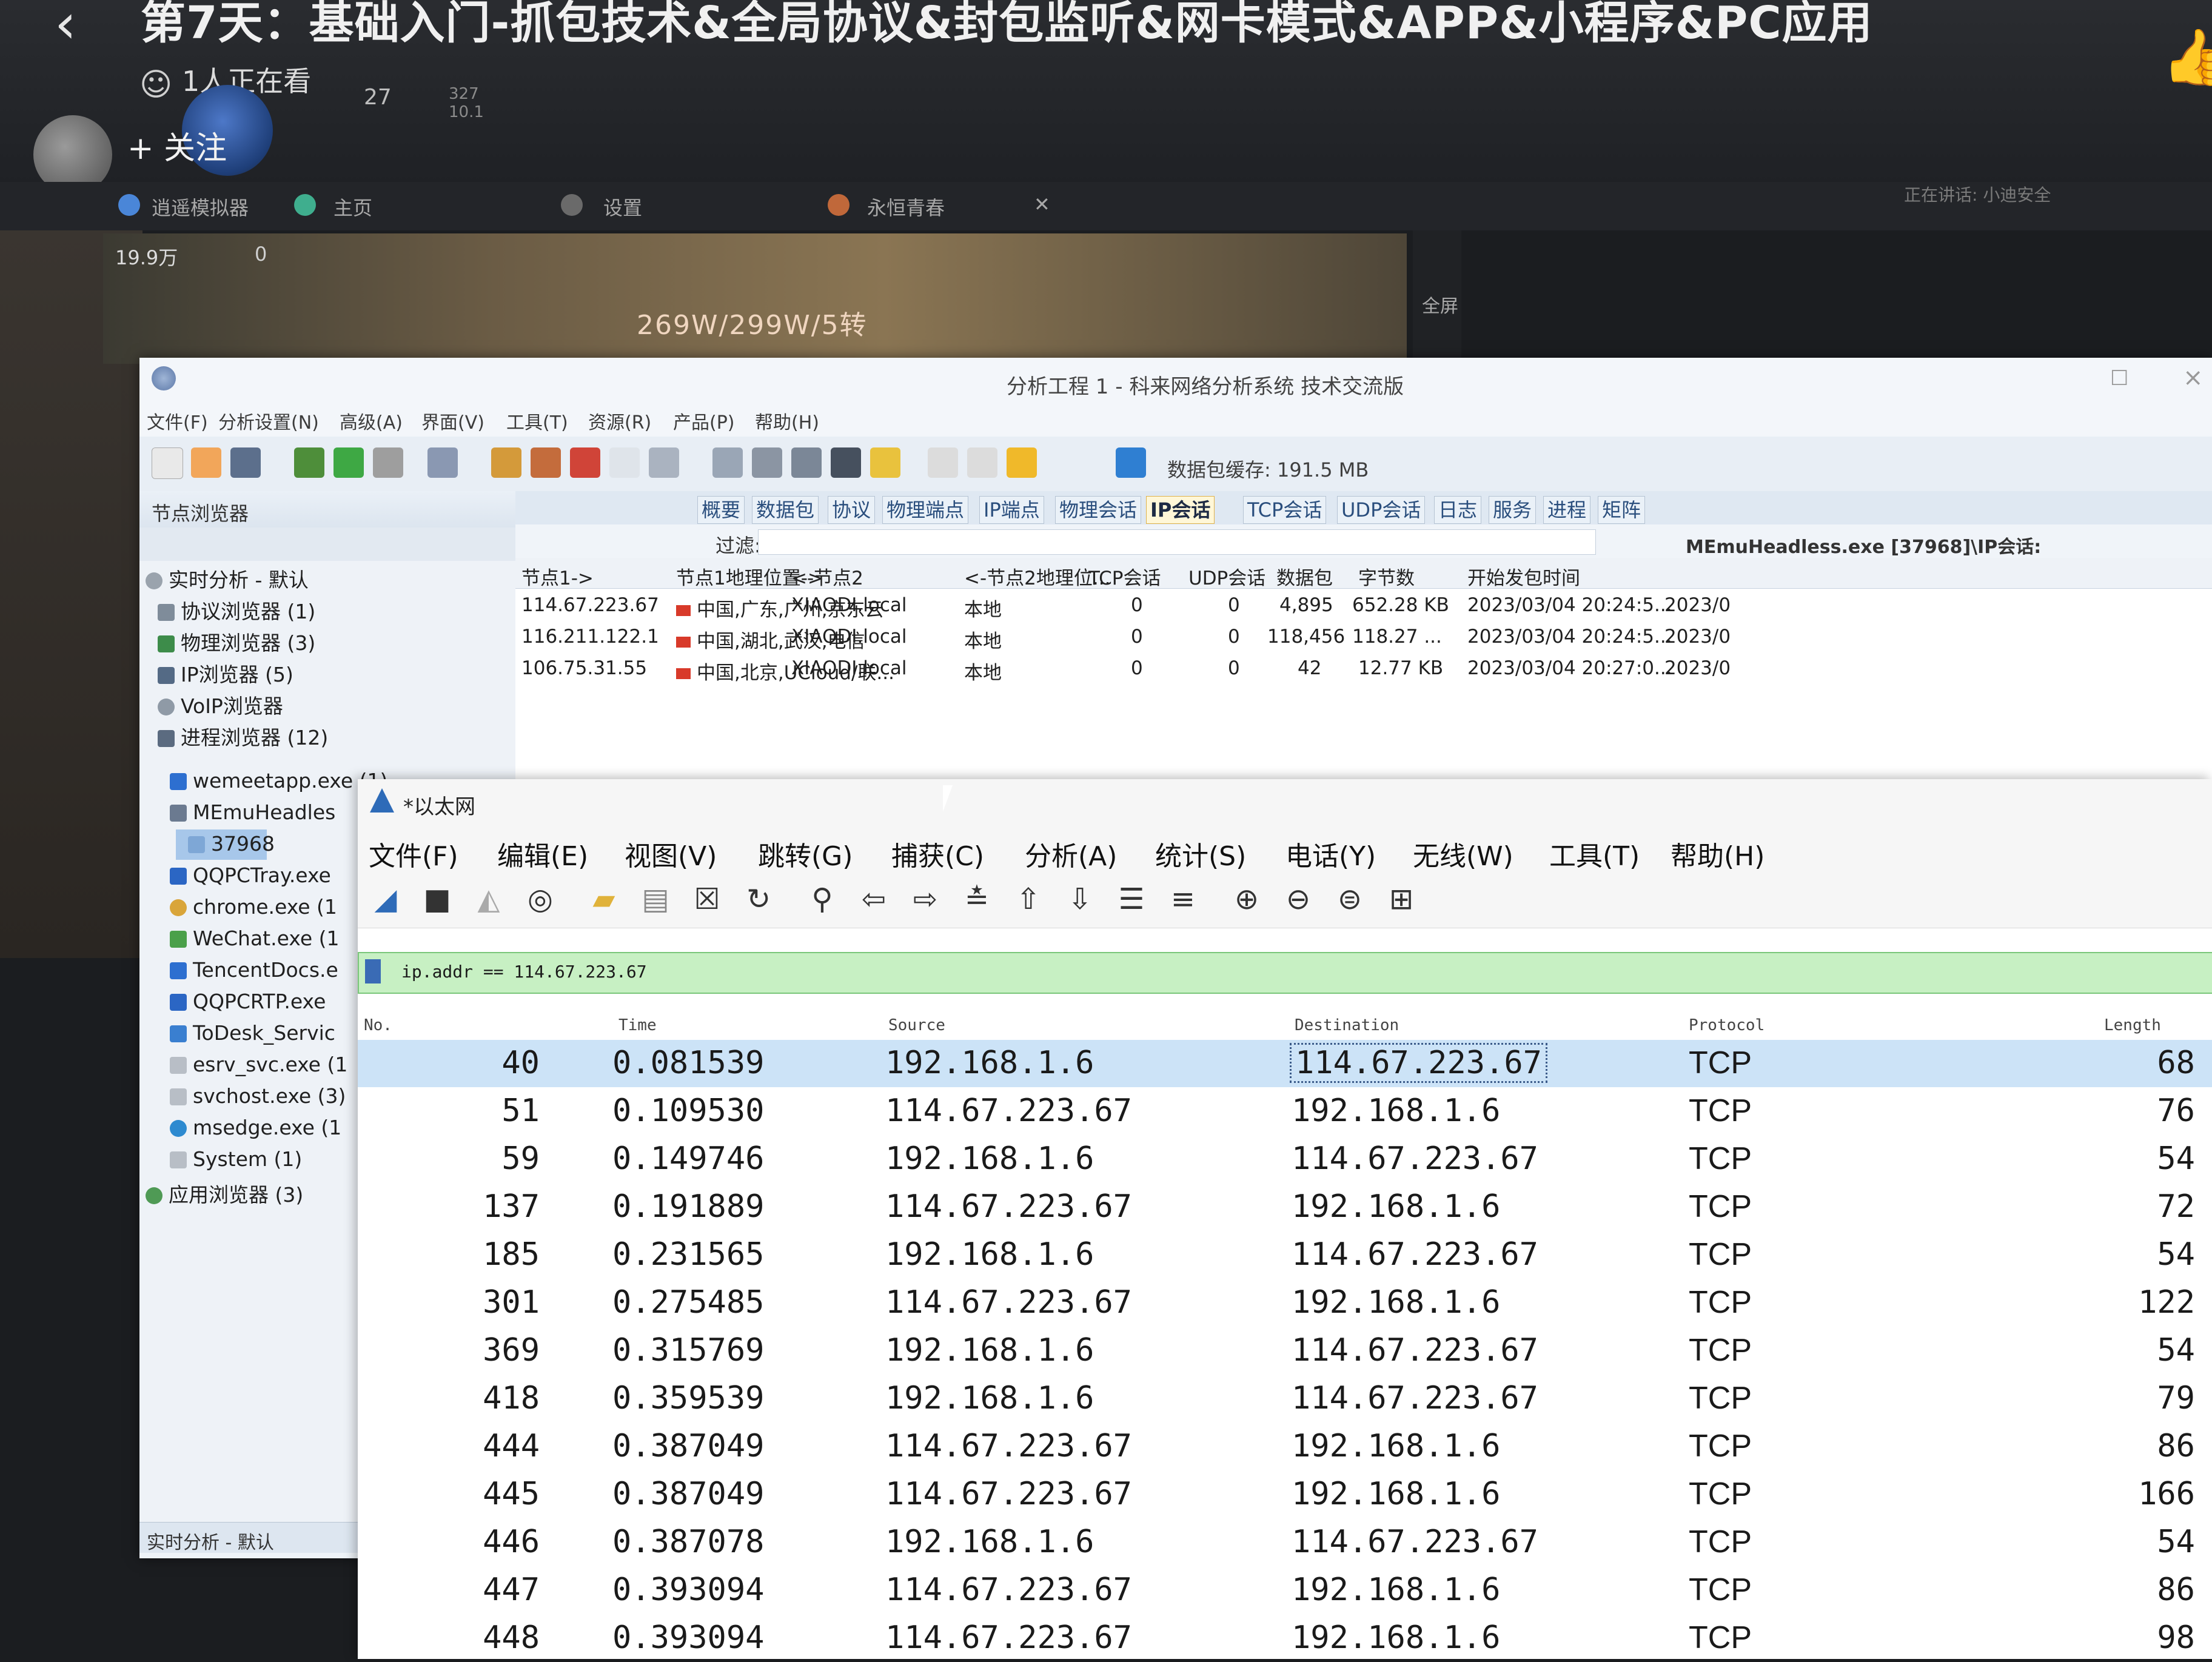 The image size is (2212, 1662). I want to click on shield-icon, so click(1131, 462).